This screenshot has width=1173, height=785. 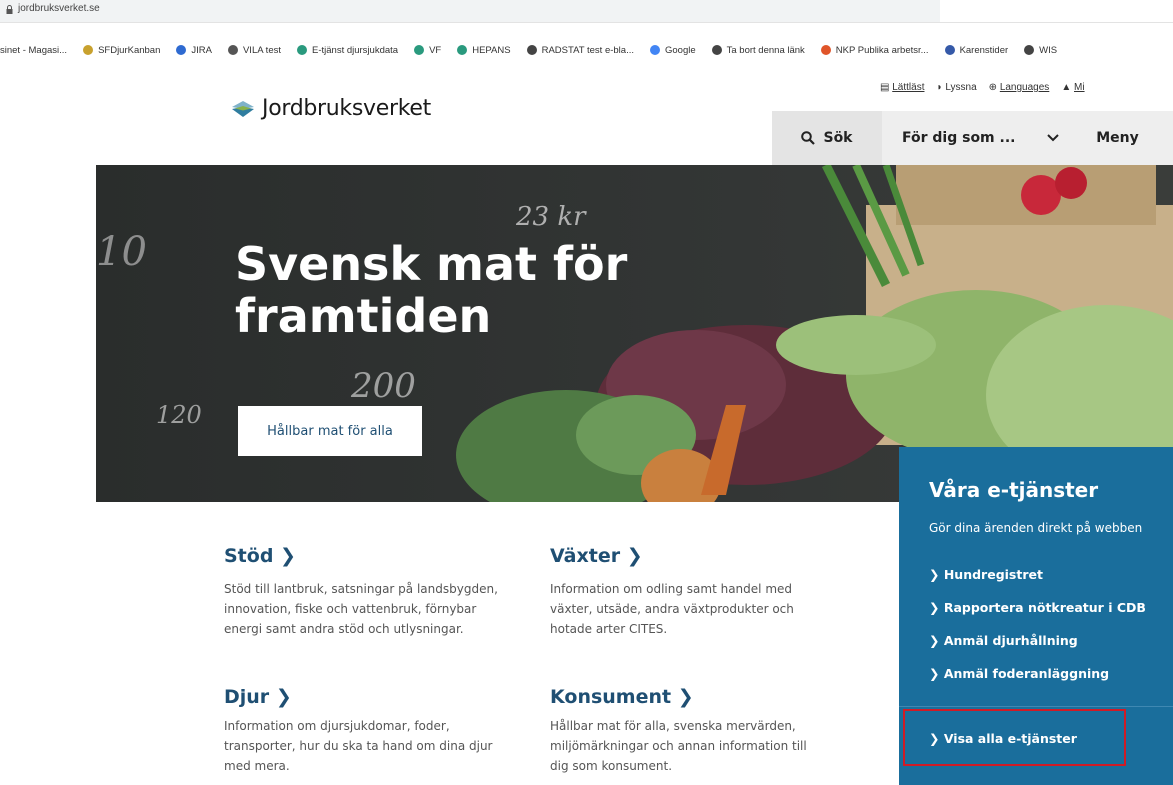 What do you see at coordinates (982, 87) in the screenshot?
I see `utility-nav: ▤ Lättläst ◗ Lyssna ⊕ Languages ▲ Mi` at bounding box center [982, 87].